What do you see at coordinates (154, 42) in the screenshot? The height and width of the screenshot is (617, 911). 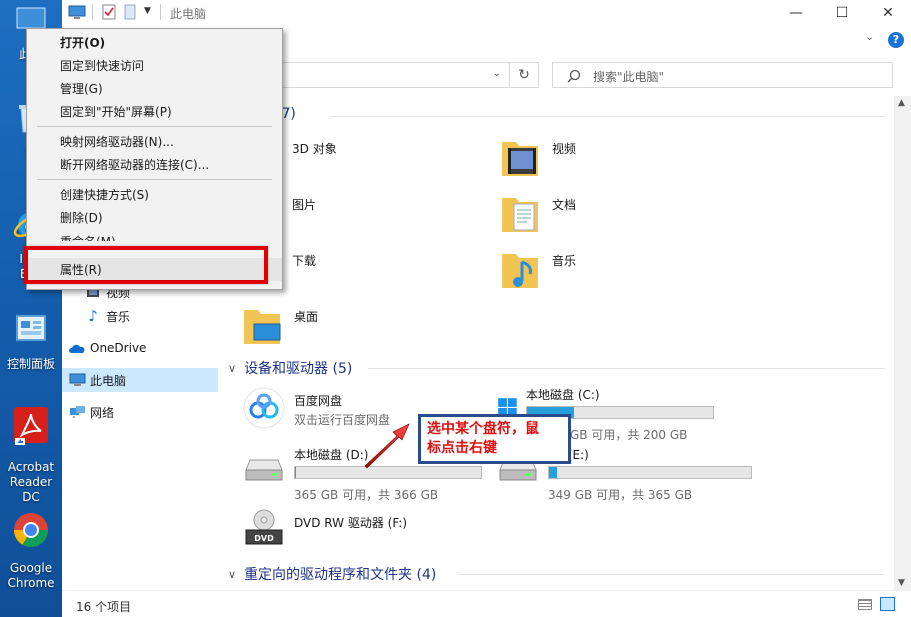 I see `menu-item-open: 打开(O)` at bounding box center [154, 42].